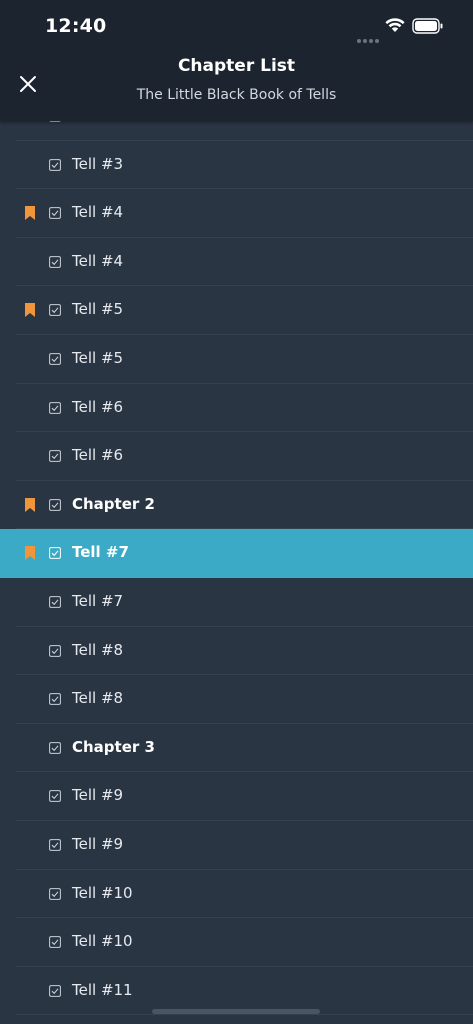  What do you see at coordinates (102, 989) in the screenshot?
I see `row-label: Tell #11` at bounding box center [102, 989].